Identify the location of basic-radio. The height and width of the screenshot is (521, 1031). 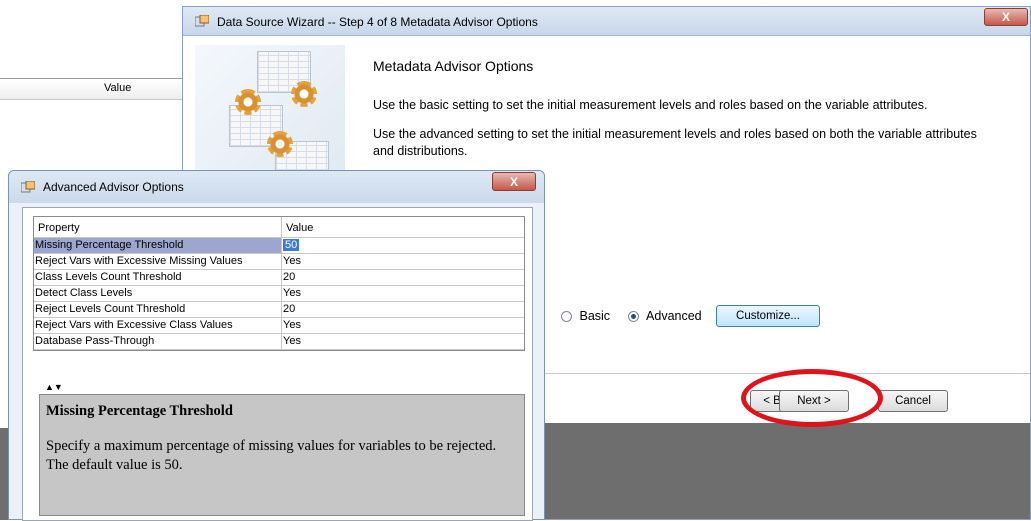
(566, 316).